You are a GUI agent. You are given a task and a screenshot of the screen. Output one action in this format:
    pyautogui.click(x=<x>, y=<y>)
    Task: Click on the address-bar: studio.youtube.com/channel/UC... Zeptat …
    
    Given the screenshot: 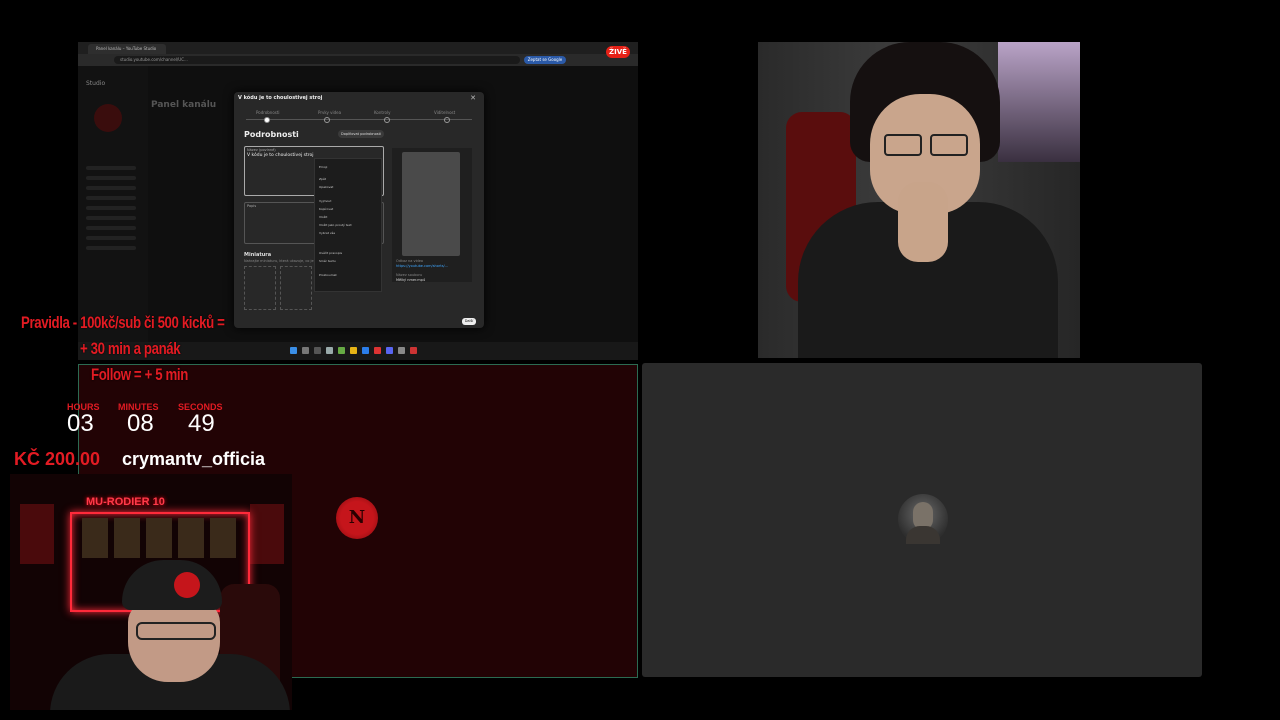 What is the action you would take?
    pyautogui.click(x=358, y=60)
    